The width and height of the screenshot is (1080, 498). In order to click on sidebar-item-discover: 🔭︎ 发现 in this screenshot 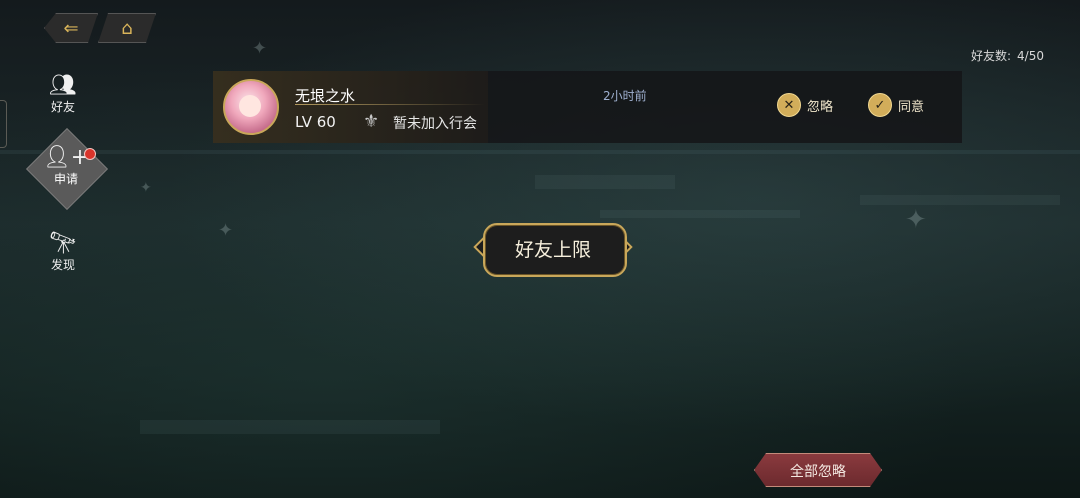, I will do `click(63, 252)`.